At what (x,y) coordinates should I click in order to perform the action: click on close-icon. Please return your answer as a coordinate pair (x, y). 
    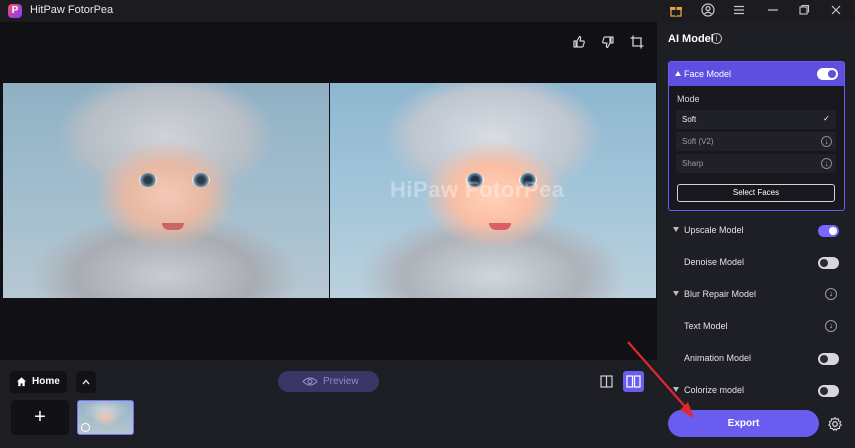
    Looking at the image, I should click on (836, 11).